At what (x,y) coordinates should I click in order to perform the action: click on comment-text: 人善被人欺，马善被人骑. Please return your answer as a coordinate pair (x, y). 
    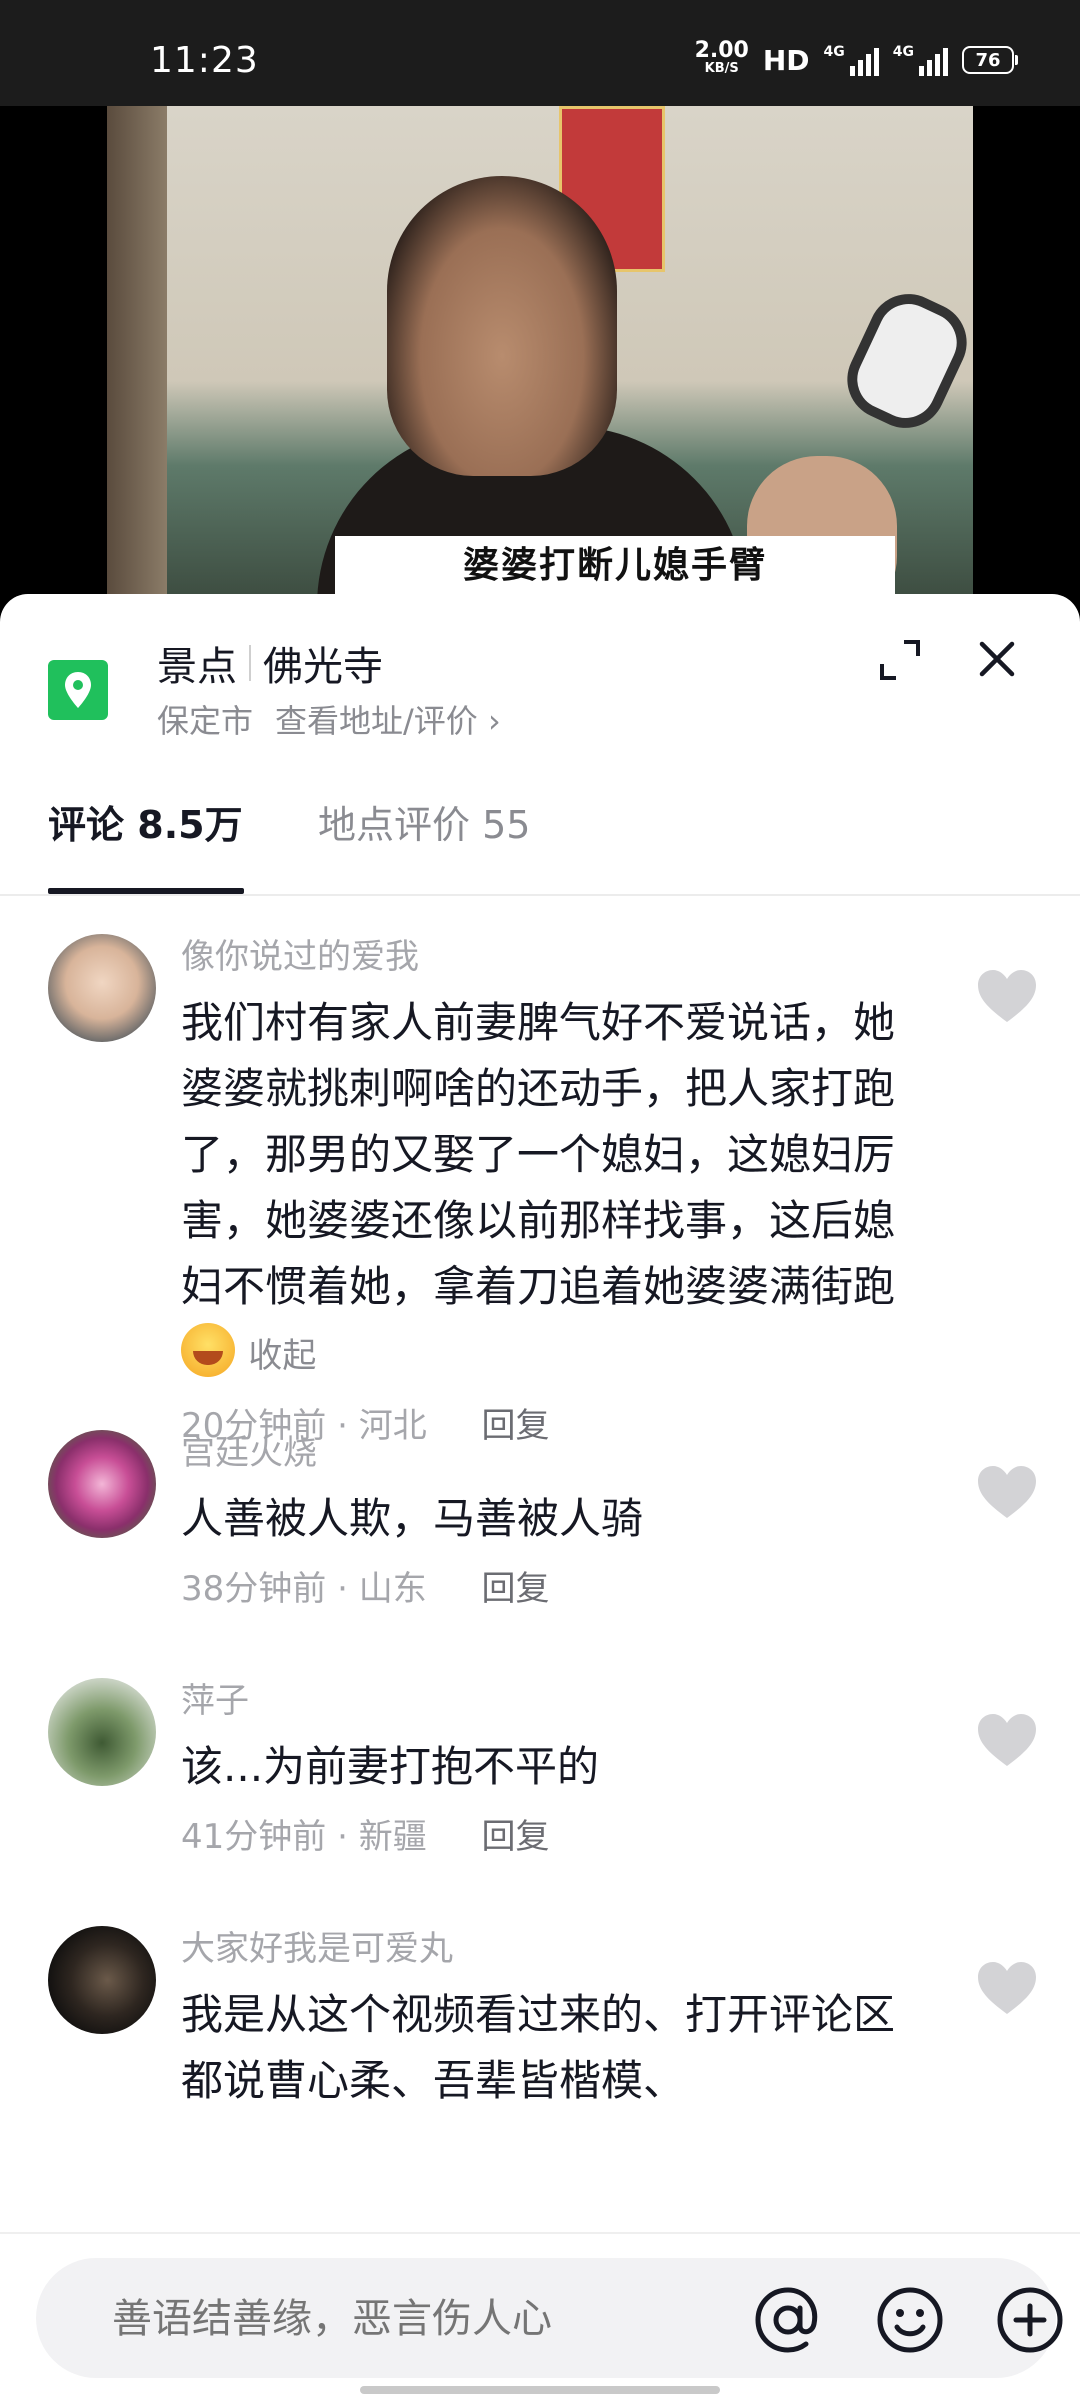
    Looking at the image, I should click on (412, 1518).